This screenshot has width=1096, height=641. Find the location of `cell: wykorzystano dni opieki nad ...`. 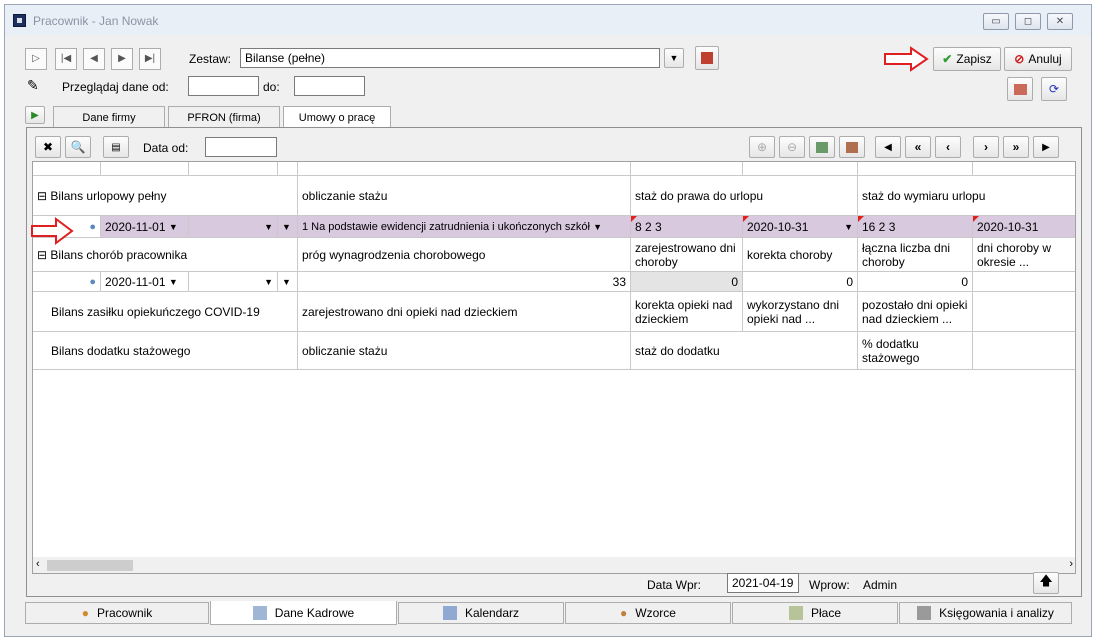

cell: wykorzystano dni opieki nad ... is located at coordinates (800, 311).